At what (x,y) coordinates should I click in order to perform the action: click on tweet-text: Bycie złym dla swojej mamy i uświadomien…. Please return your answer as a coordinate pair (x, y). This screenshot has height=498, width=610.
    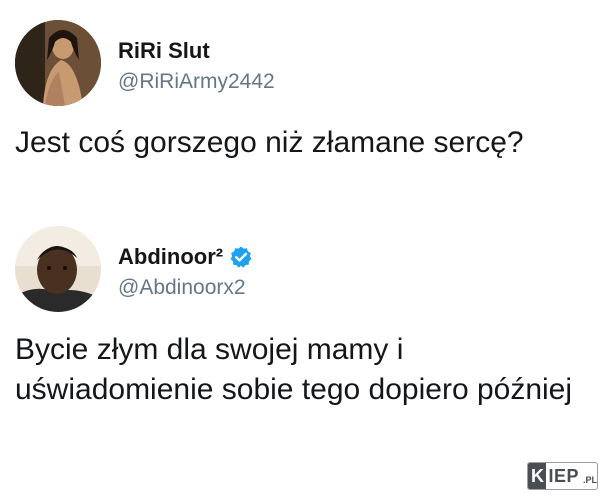
    Looking at the image, I should click on (294, 369).